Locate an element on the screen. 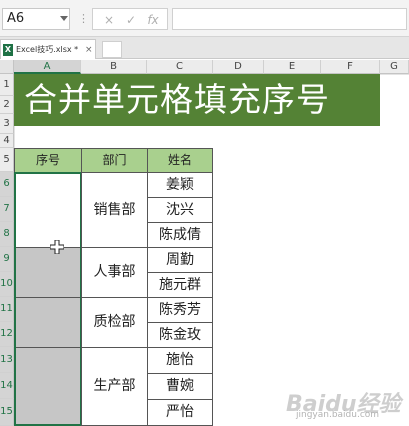  name-cell: 施怡 is located at coordinates (180, 360).